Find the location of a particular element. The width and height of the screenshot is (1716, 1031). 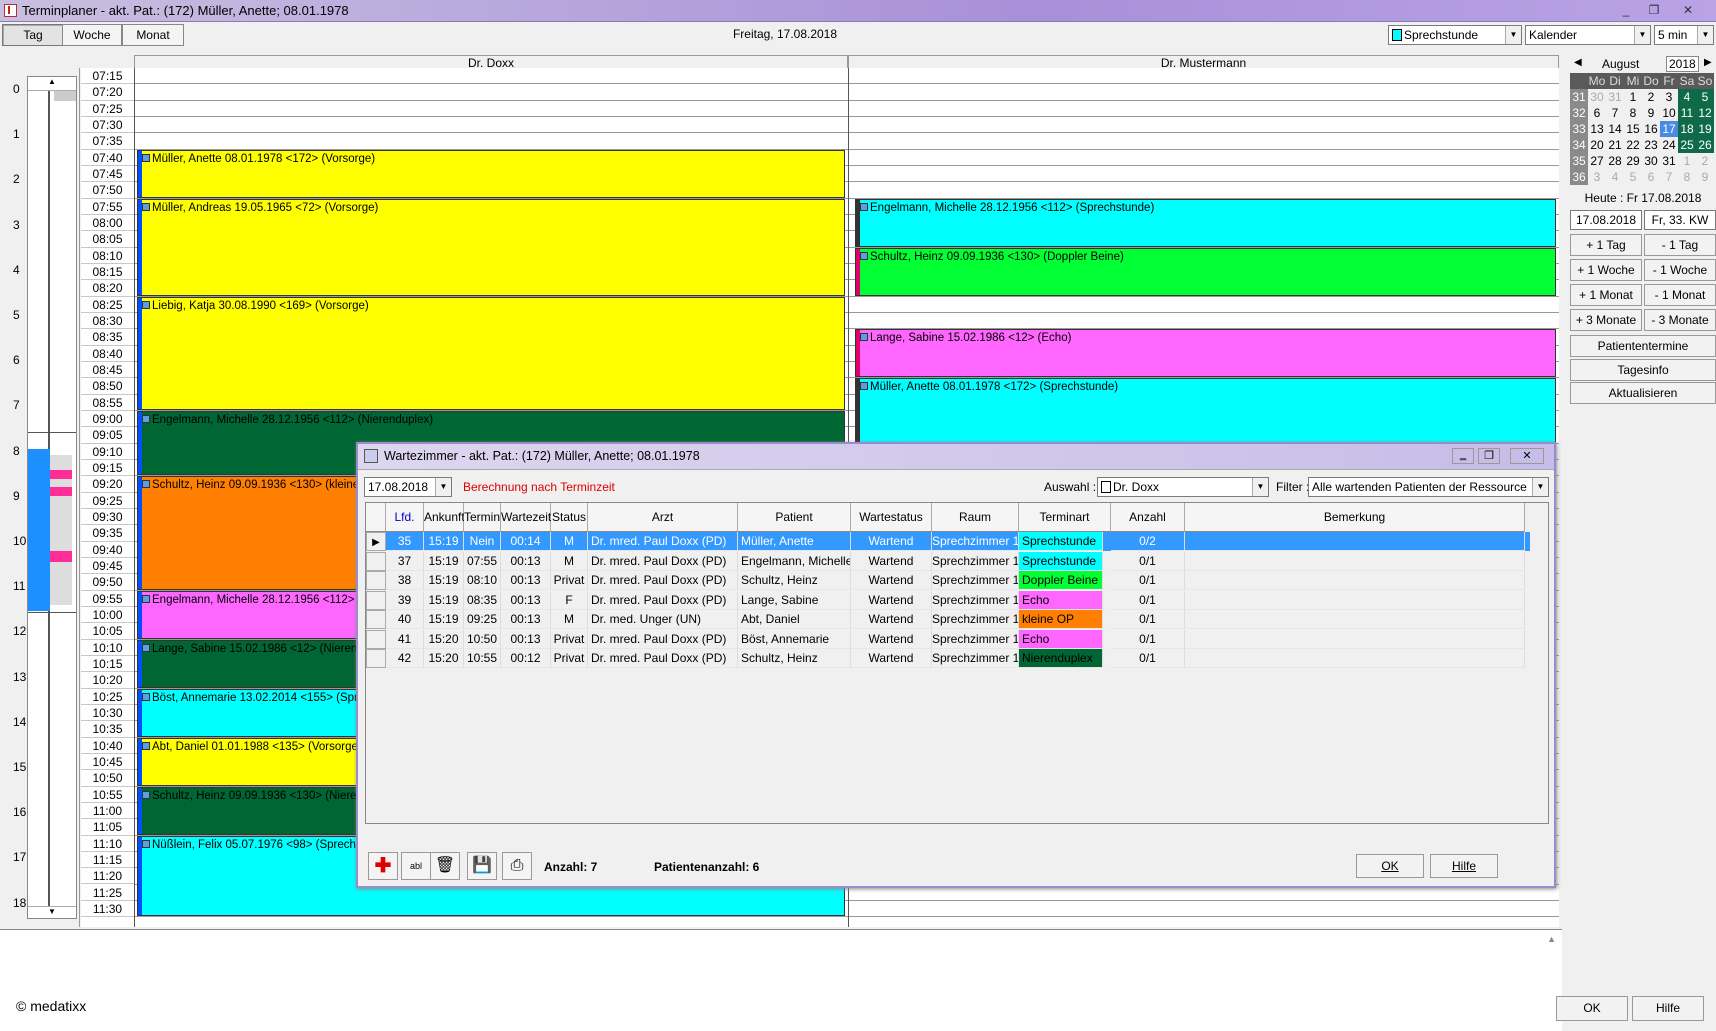

close-button: ✕ is located at coordinates (1688, 10).